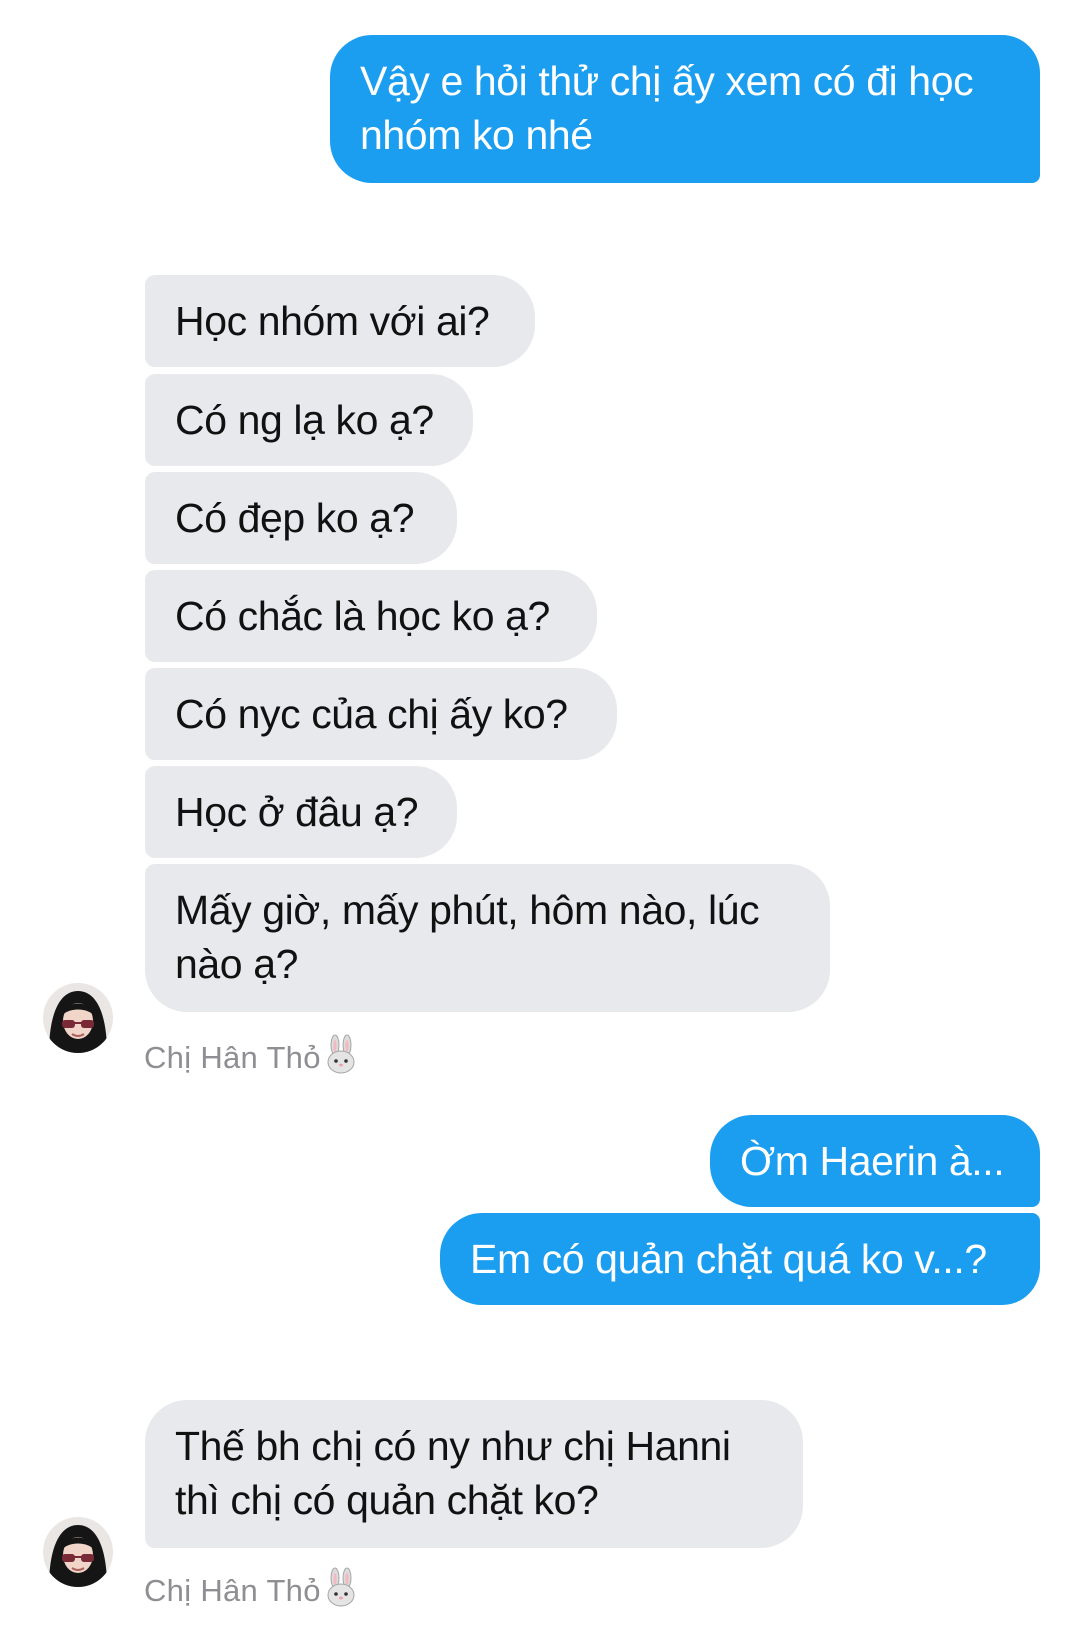 The height and width of the screenshot is (1644, 1080). What do you see at coordinates (381, 714) in the screenshot?
I see `message-bubble-incoming: Có nyc của chị ấy ko?` at bounding box center [381, 714].